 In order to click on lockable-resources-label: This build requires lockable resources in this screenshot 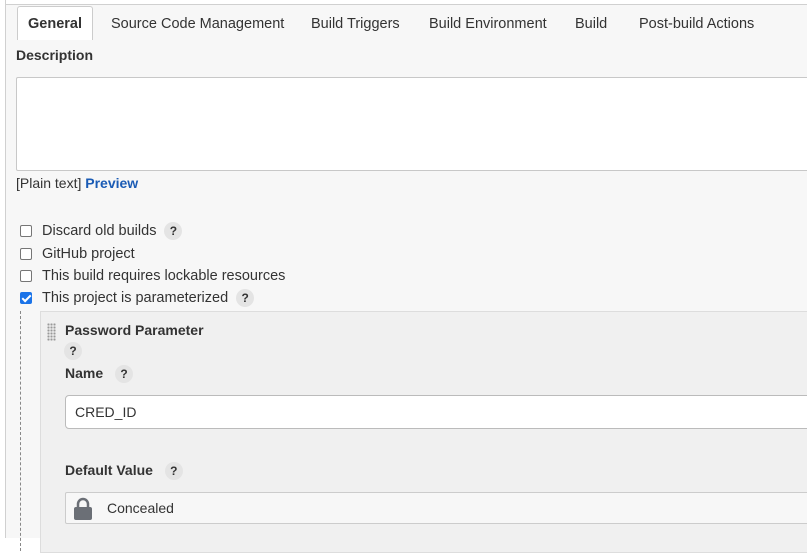, I will do `click(164, 276)`.